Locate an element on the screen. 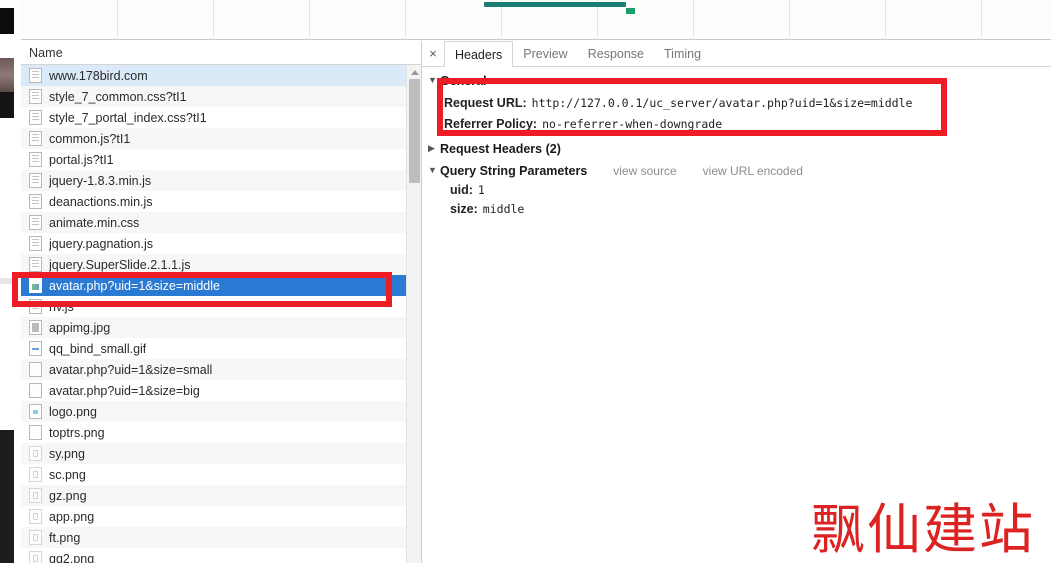  request-row: animate.min.css is located at coordinates (221, 222).